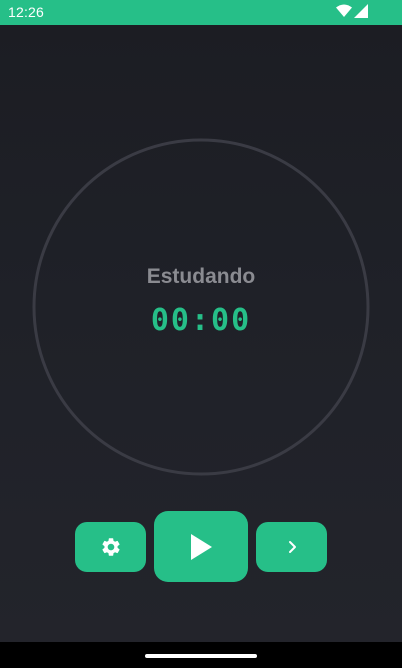 The image size is (402, 668). I want to click on play-icon, so click(201, 547).